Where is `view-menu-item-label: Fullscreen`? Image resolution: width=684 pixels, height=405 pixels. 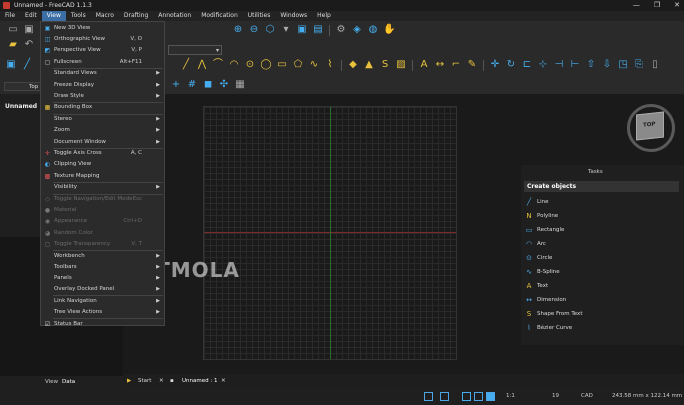
view-menu-item-label: Fullscreen is located at coordinates (68, 61).